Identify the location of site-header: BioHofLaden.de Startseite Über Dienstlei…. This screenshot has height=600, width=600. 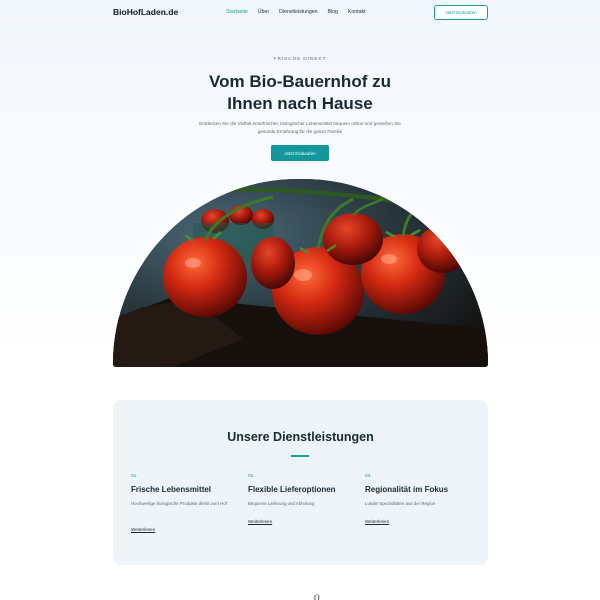
(300, 13).